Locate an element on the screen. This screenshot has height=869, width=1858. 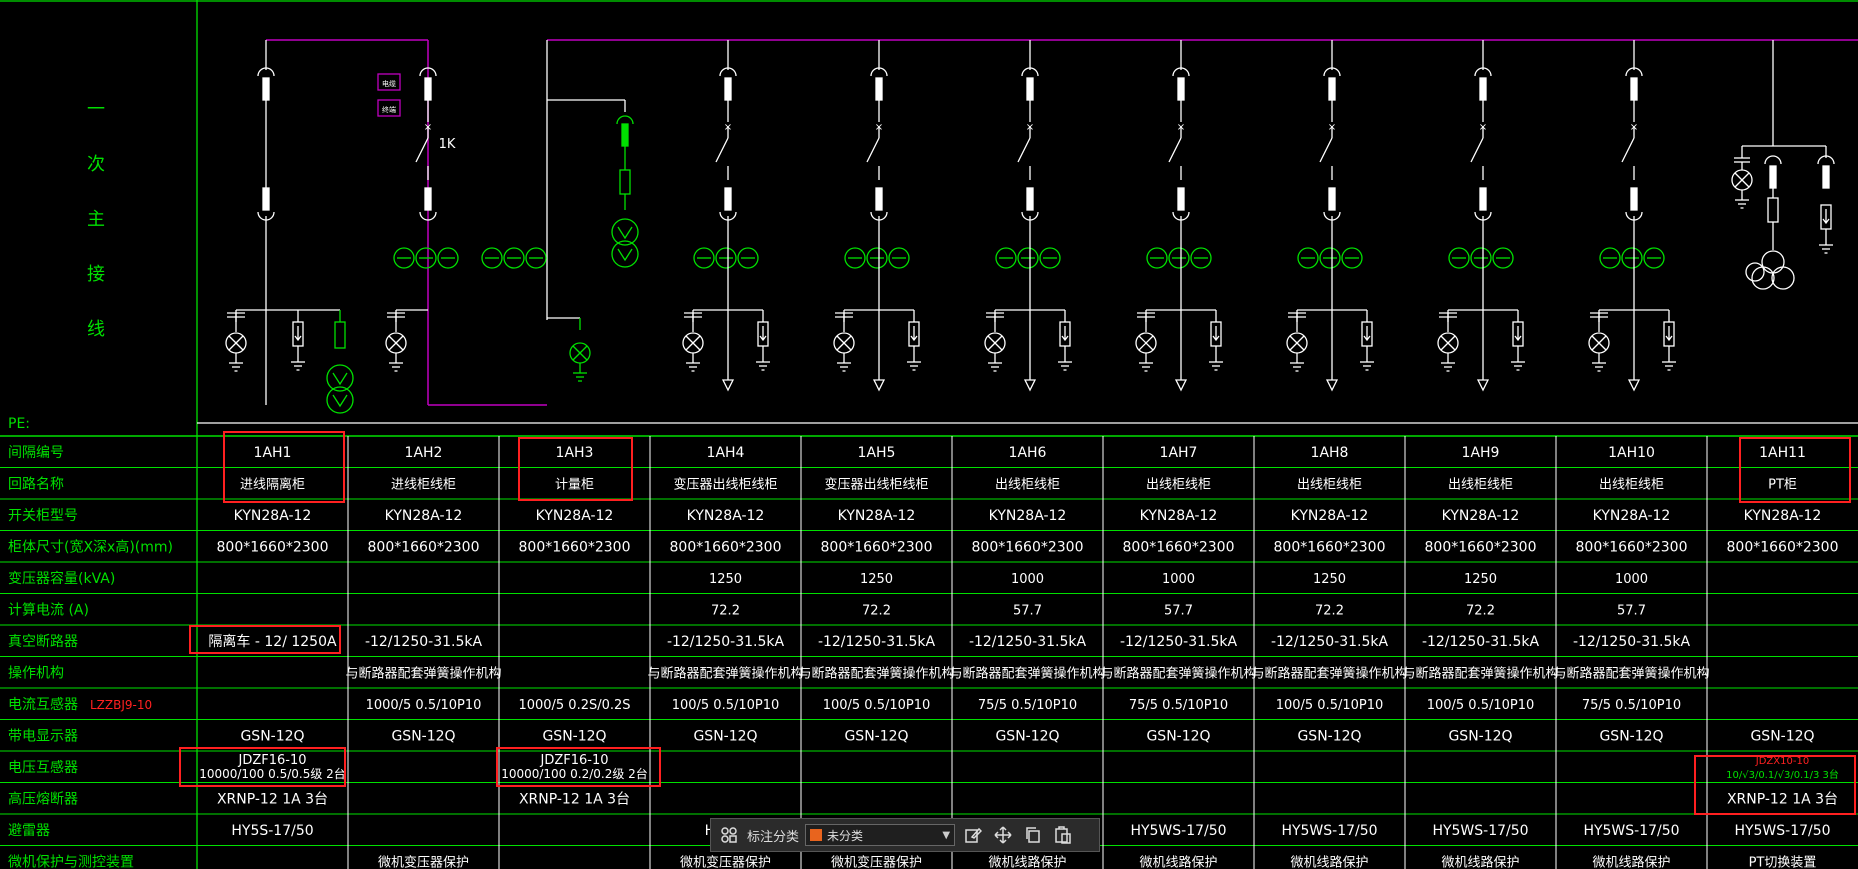
row-label: 避雷器 is located at coordinates (29, 831).